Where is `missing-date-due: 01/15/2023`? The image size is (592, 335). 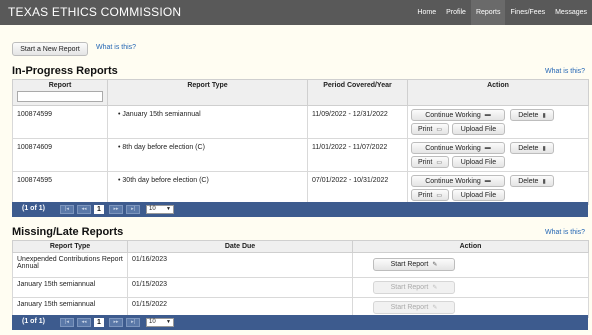
missing-date-due: 01/15/2023 is located at coordinates (240, 287).